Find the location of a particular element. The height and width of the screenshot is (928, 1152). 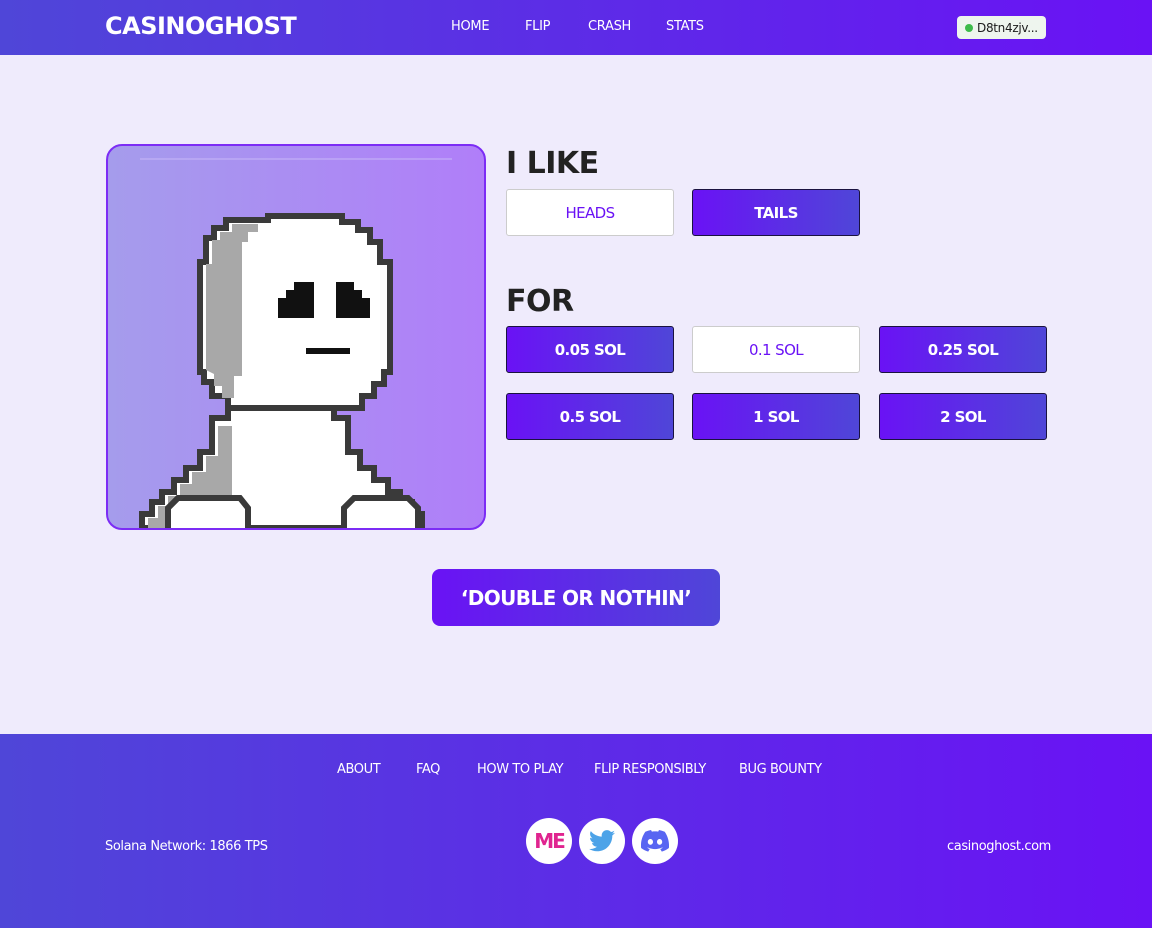

discord-icon is located at coordinates (655, 841).